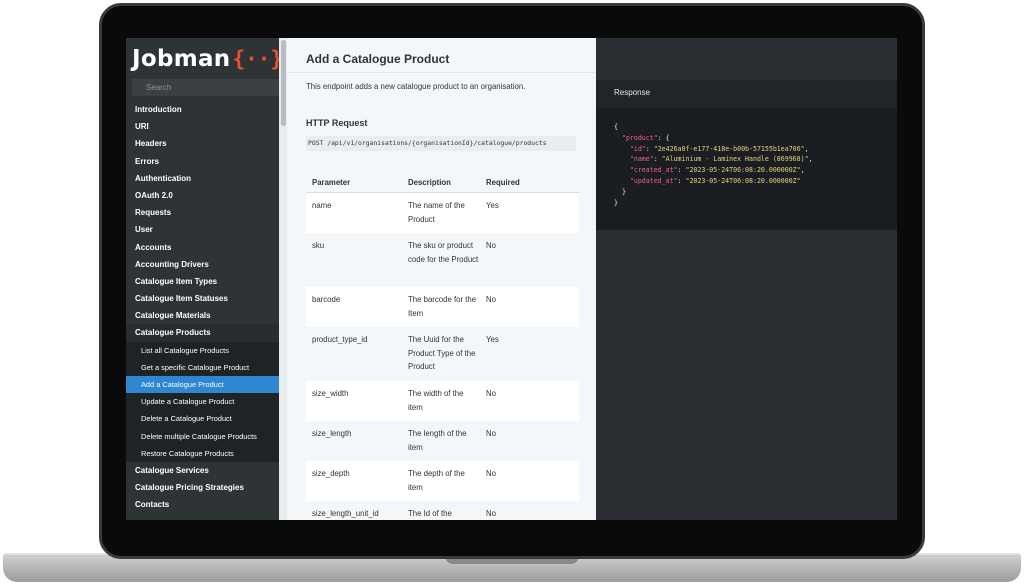 The height and width of the screenshot is (587, 1024). Describe the element at coordinates (436, 212) in the screenshot. I see `cell-description: The name of the Product` at that location.